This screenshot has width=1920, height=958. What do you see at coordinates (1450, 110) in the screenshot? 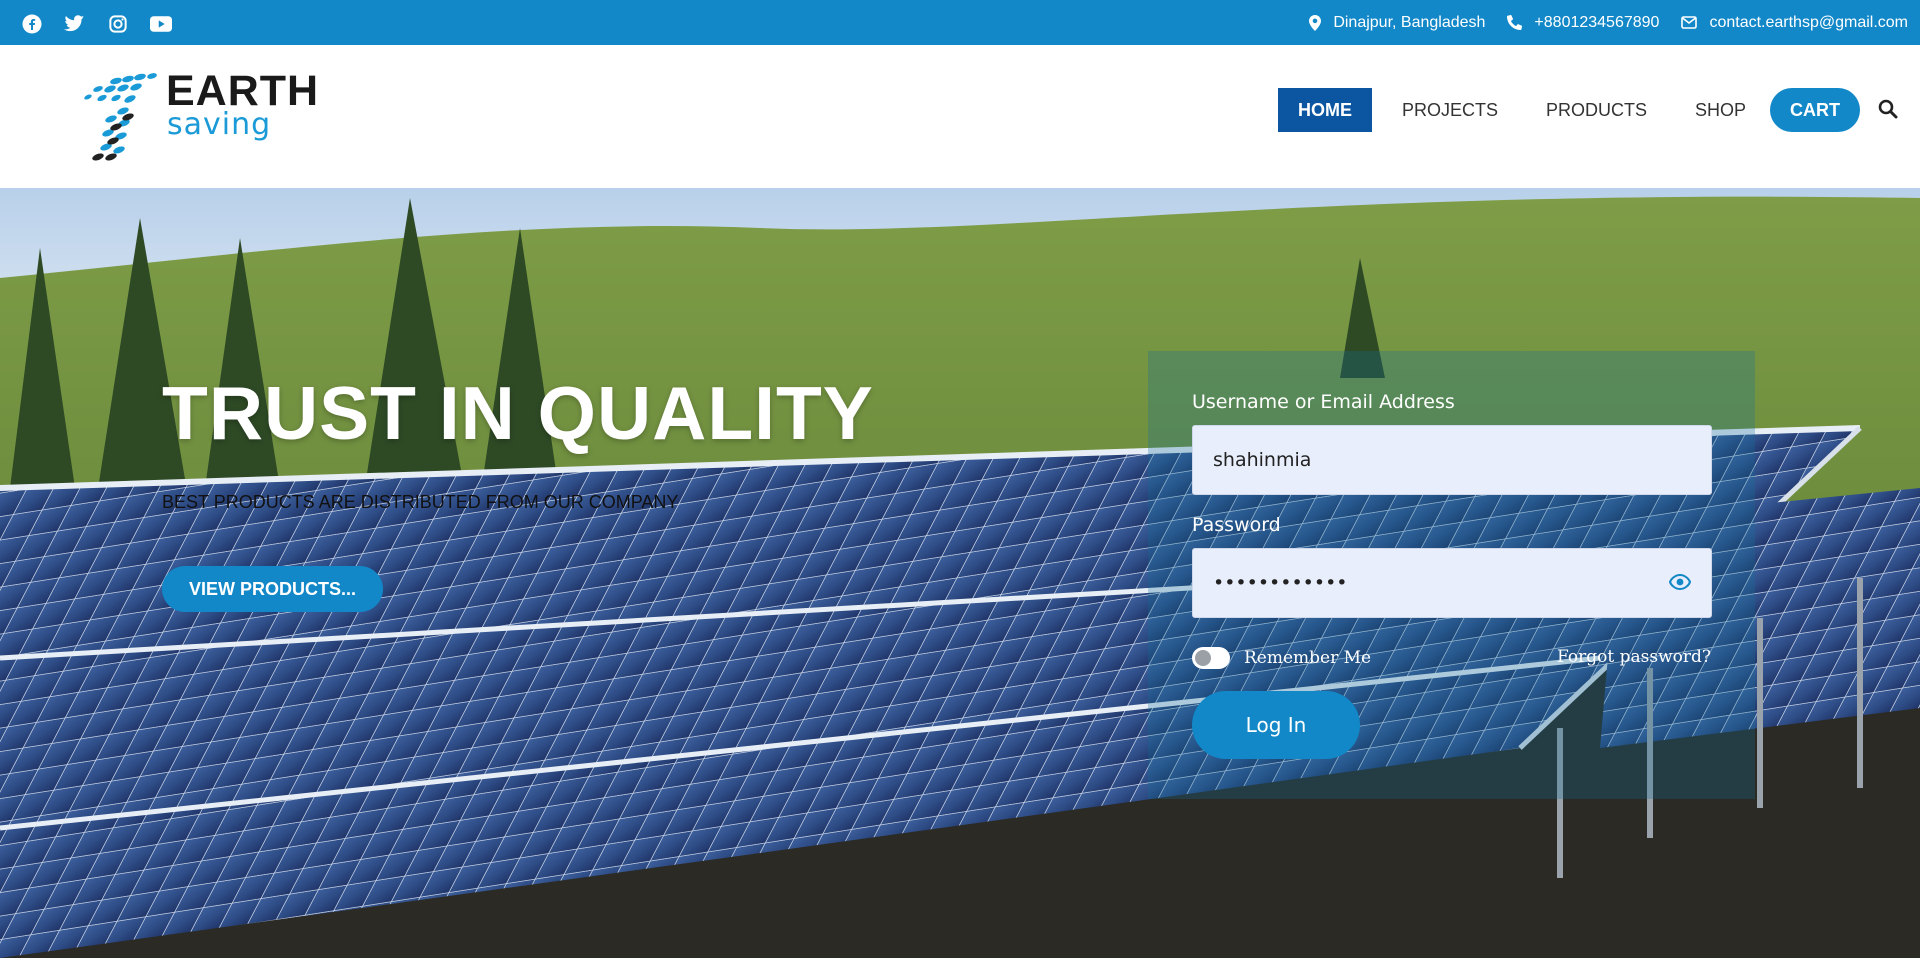
I see `nav-projects: PROJECTS` at bounding box center [1450, 110].